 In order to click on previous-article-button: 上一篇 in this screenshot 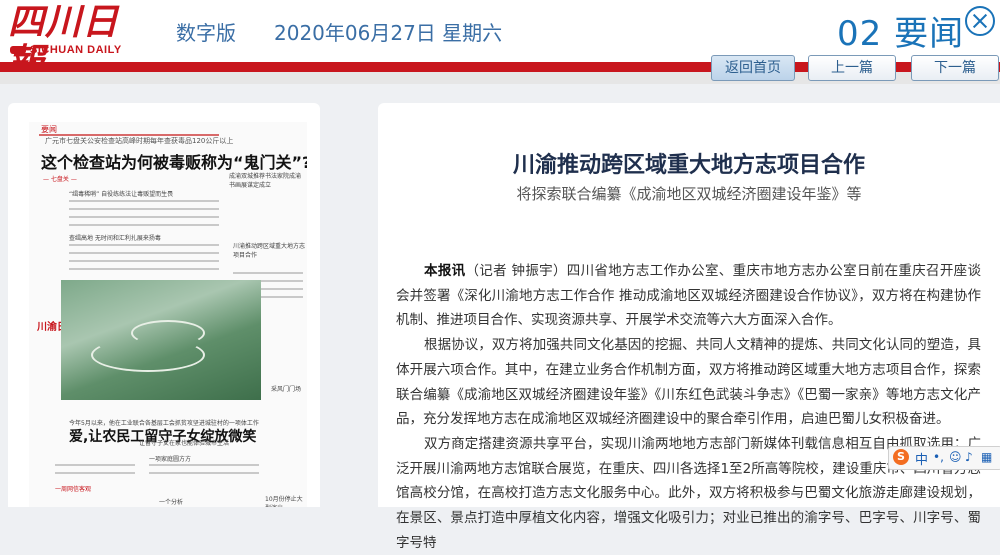, I will do `click(852, 68)`.